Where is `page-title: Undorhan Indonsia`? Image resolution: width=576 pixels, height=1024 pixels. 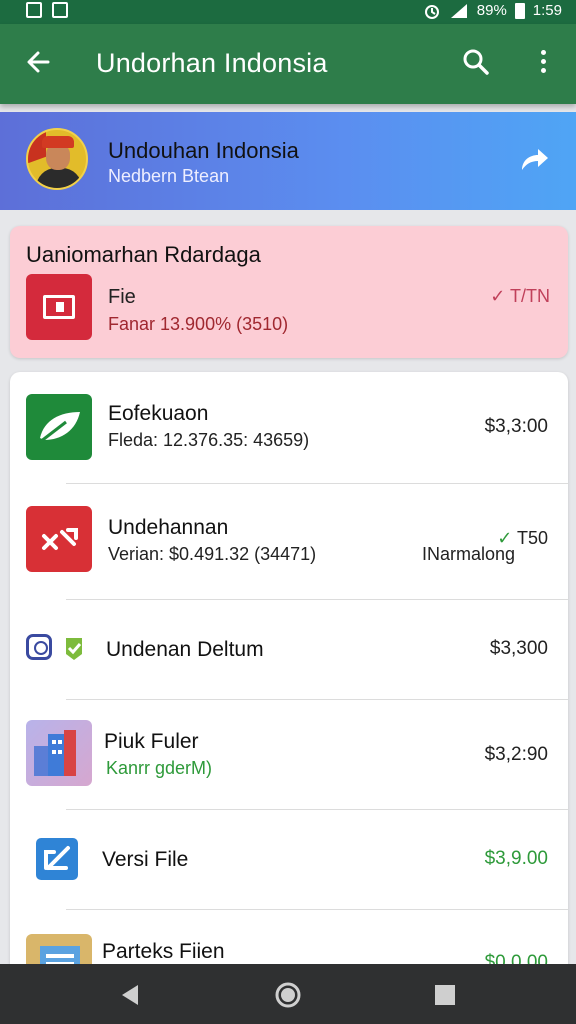 page-title: Undorhan Indonsia is located at coordinates (212, 63).